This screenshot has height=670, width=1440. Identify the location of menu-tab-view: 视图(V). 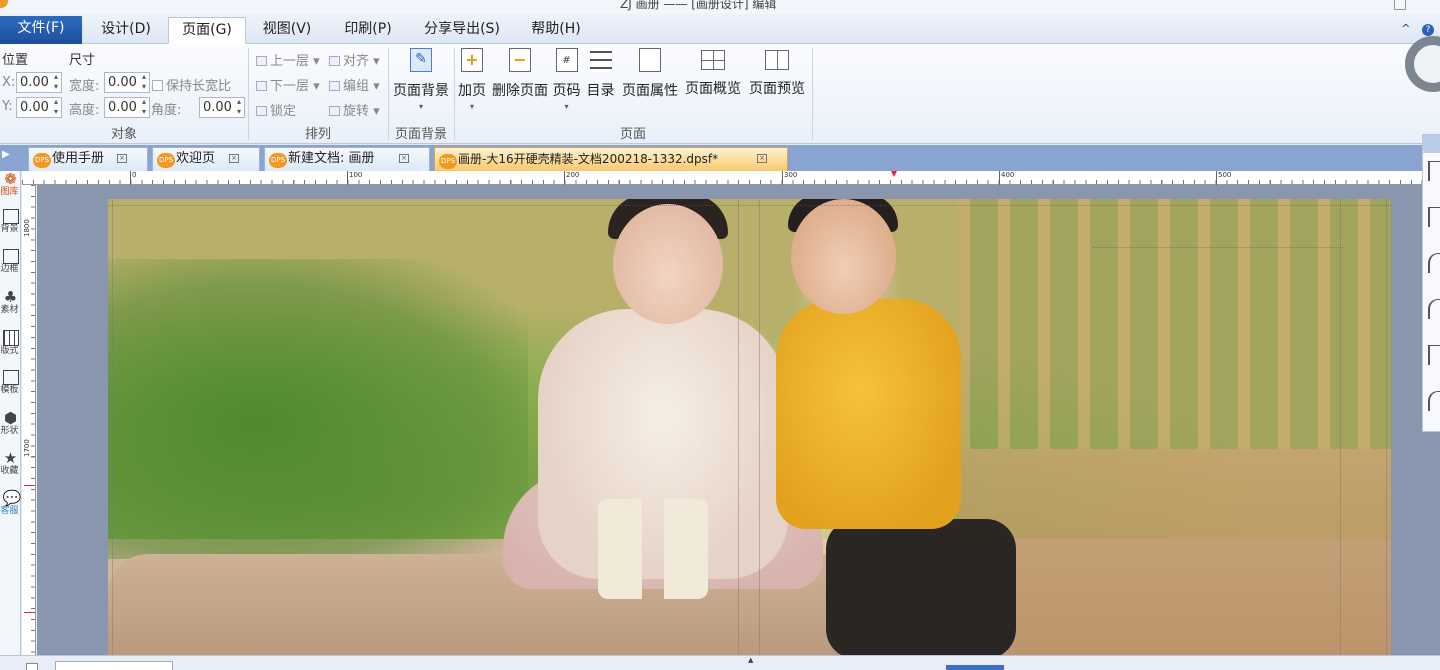
(287, 30).